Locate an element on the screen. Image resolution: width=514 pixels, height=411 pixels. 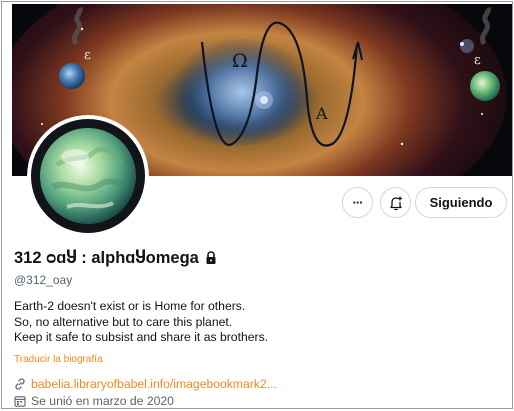
banner-epsilon-left: ε is located at coordinates (87, 55).